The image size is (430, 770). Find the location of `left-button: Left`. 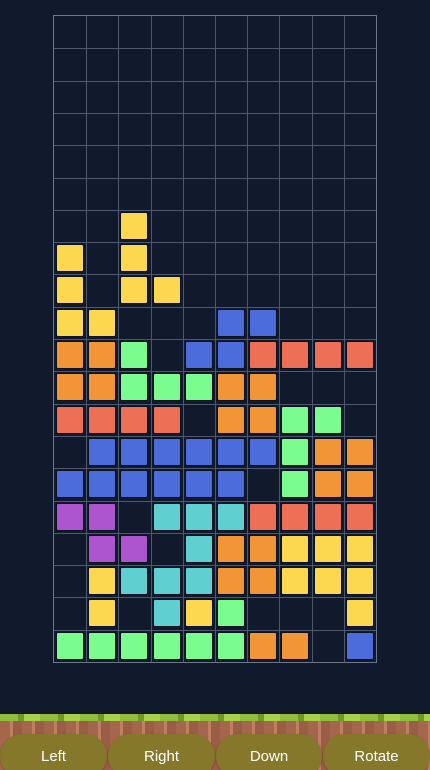

left-button: Left is located at coordinates (53, 752).